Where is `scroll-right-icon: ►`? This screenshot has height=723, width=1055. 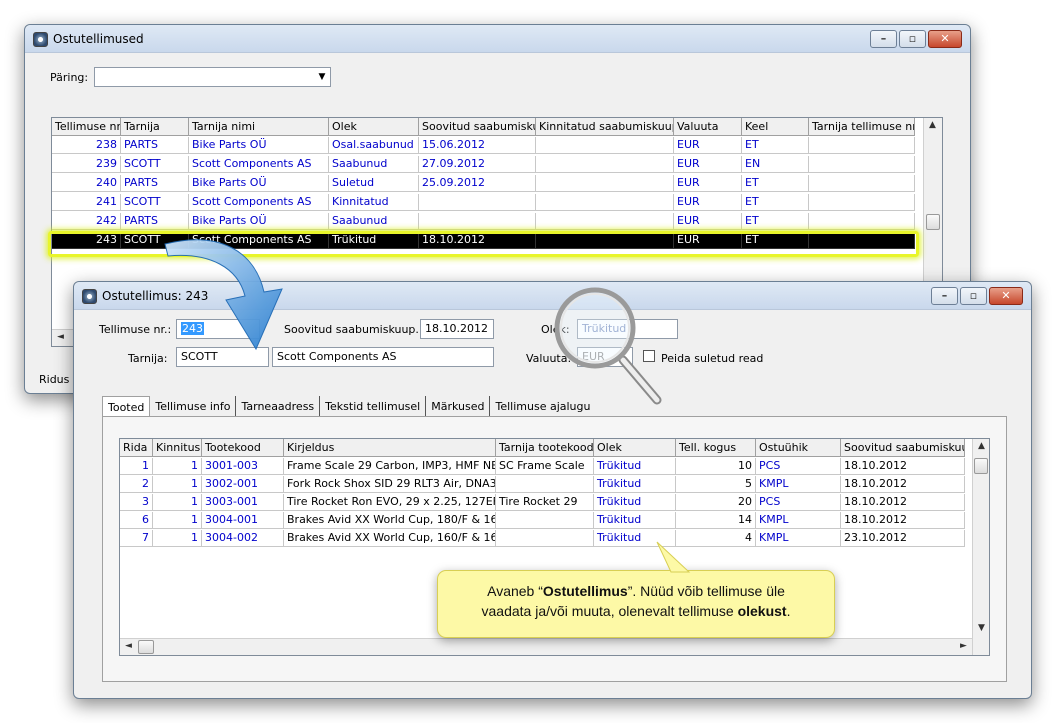 scroll-right-icon: ► is located at coordinates (963, 646).